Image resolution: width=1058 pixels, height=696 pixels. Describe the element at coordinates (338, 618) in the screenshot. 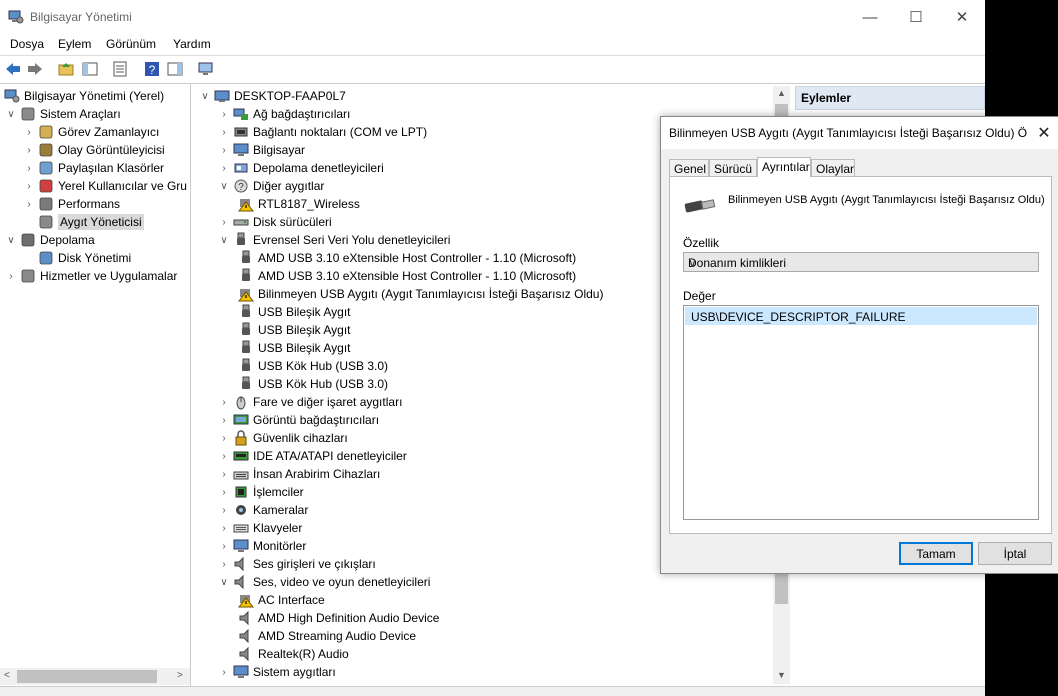

I see `device-item: AMD High Definition Audio Device` at that location.